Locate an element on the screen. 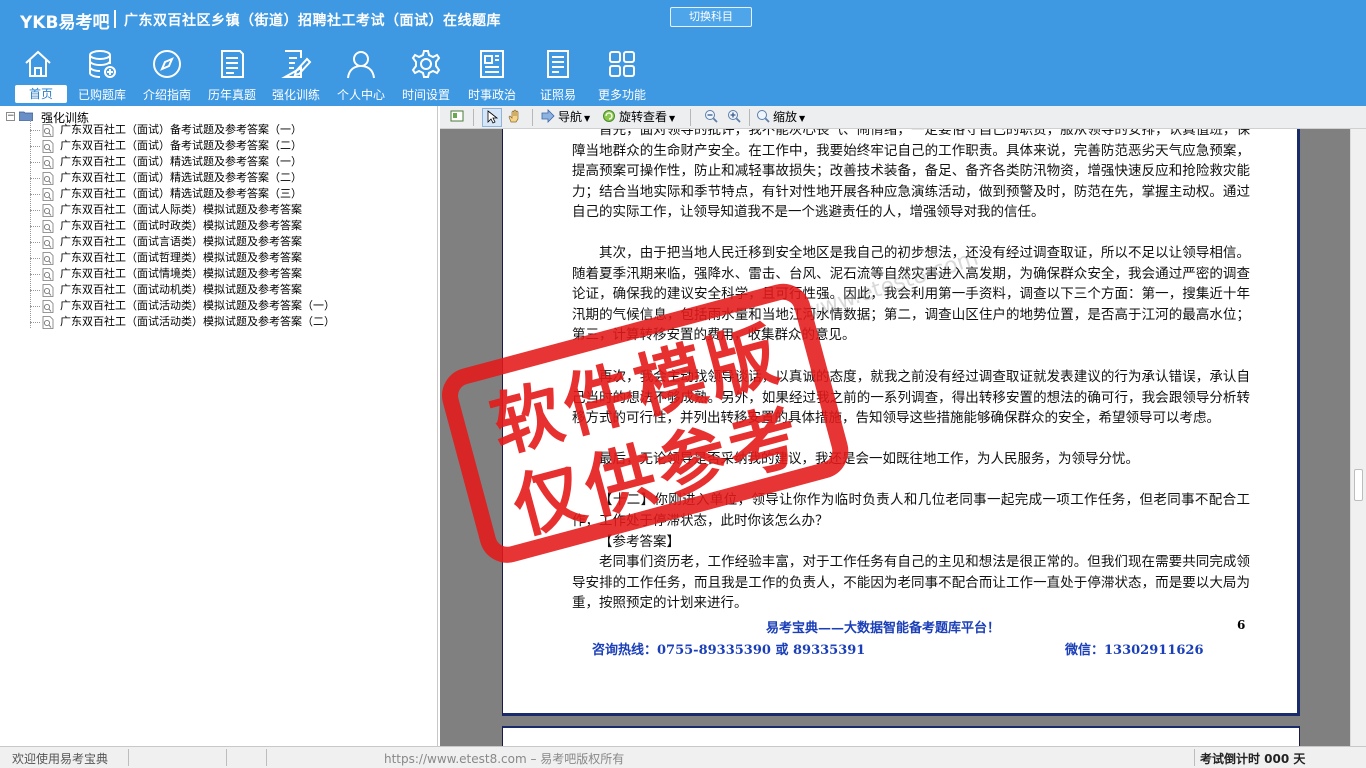 The width and height of the screenshot is (1366, 768). tree-item-label: 广东双百社工（面试）精选试题及参考答案（二） is located at coordinates (181, 177).